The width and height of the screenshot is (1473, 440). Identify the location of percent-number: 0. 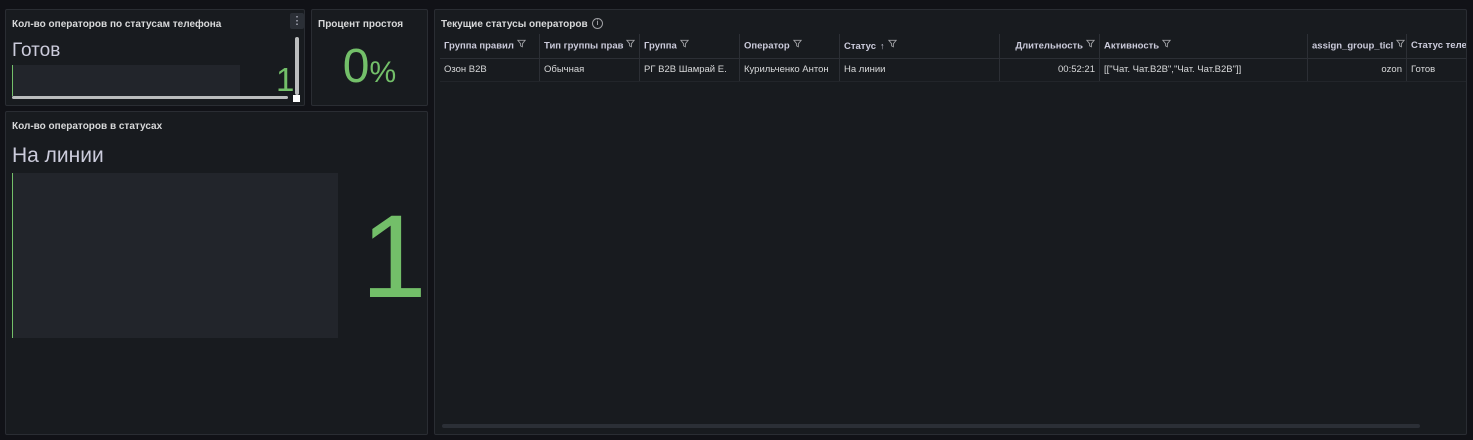
(356, 66).